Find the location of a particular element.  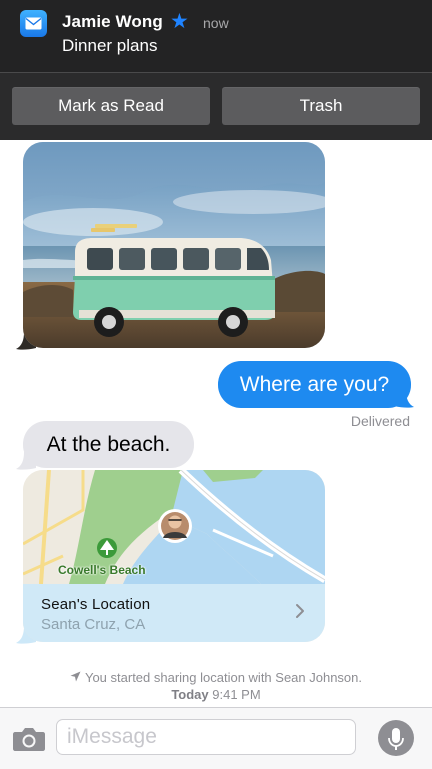

message-input-bar is located at coordinates (216, 738).